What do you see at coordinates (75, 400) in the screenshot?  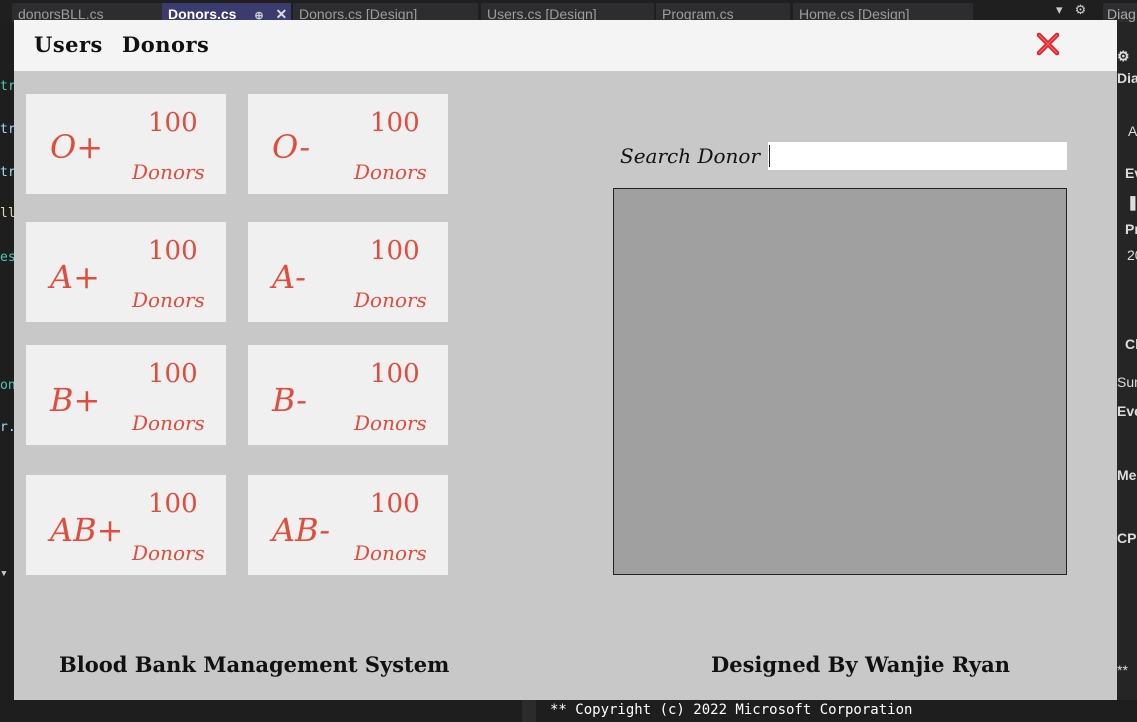 I see `blood-type-label: B+` at bounding box center [75, 400].